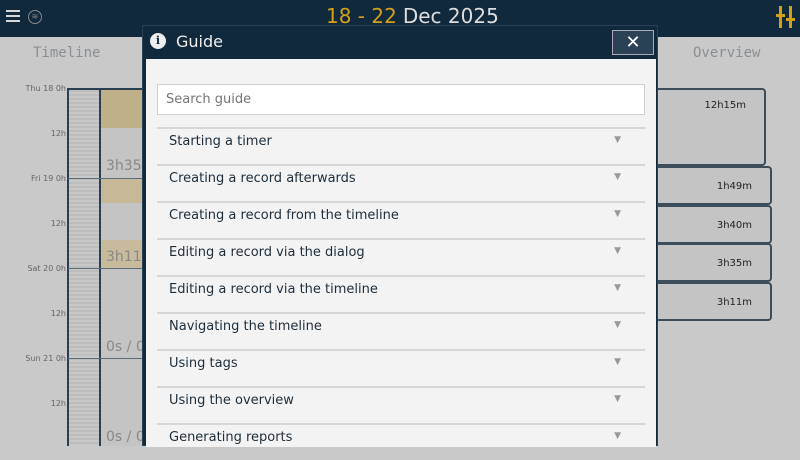 Image resolution: width=800 pixels, height=460 pixels. I want to click on guide-item-label: Navigating the timeline, so click(245, 326).